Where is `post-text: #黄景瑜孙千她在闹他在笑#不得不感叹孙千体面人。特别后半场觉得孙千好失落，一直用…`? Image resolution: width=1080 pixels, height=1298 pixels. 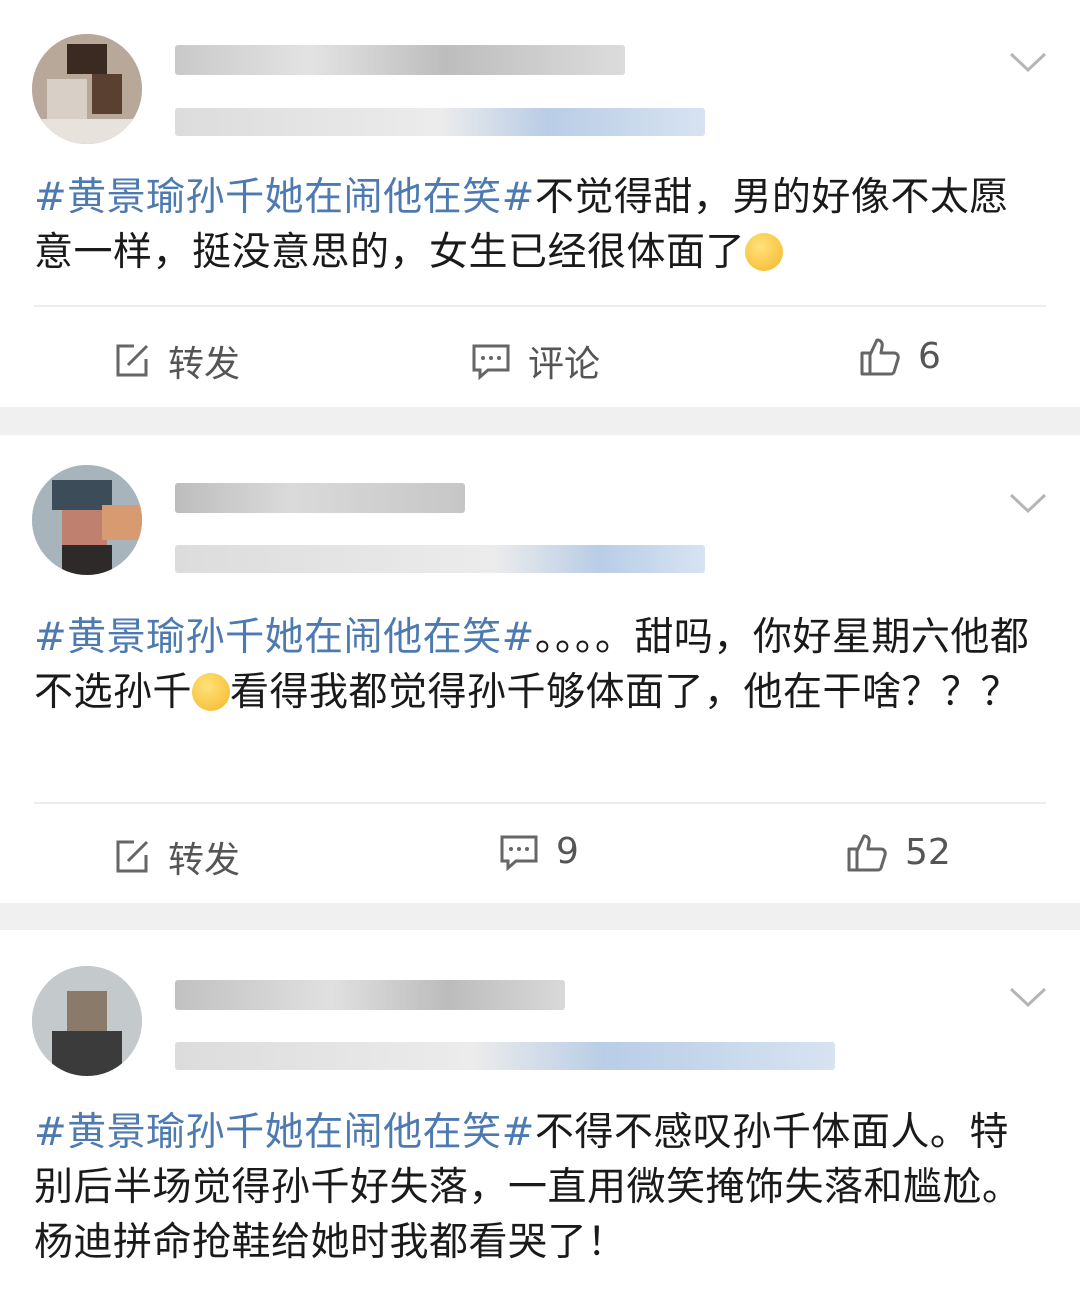
post-text: #黄景瑜孙千她在闹他在笑#不得不感叹孙千体面人。特别后半场觉得孙千好失落，一直用… is located at coordinates (528, 1187).